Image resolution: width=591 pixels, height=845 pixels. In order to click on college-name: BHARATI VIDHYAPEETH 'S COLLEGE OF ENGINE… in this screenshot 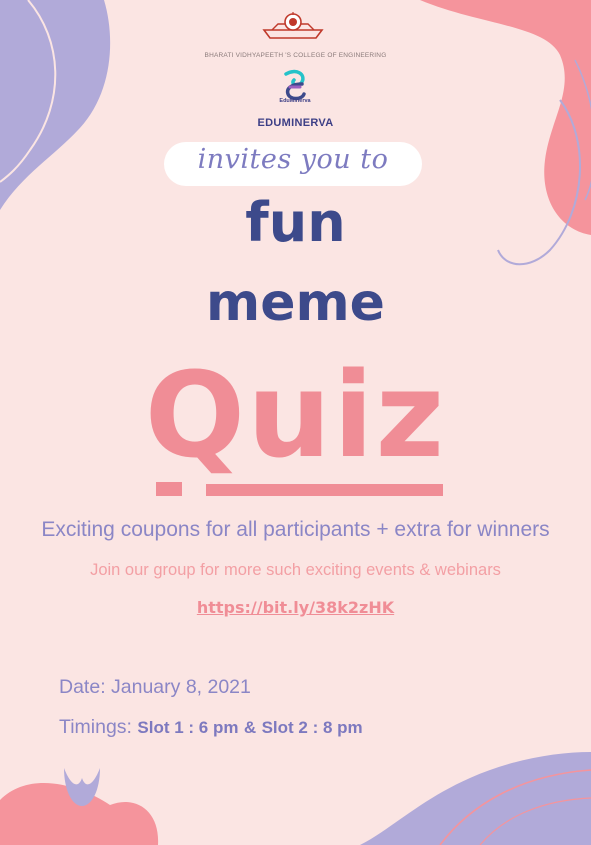, I will do `click(295, 55)`.